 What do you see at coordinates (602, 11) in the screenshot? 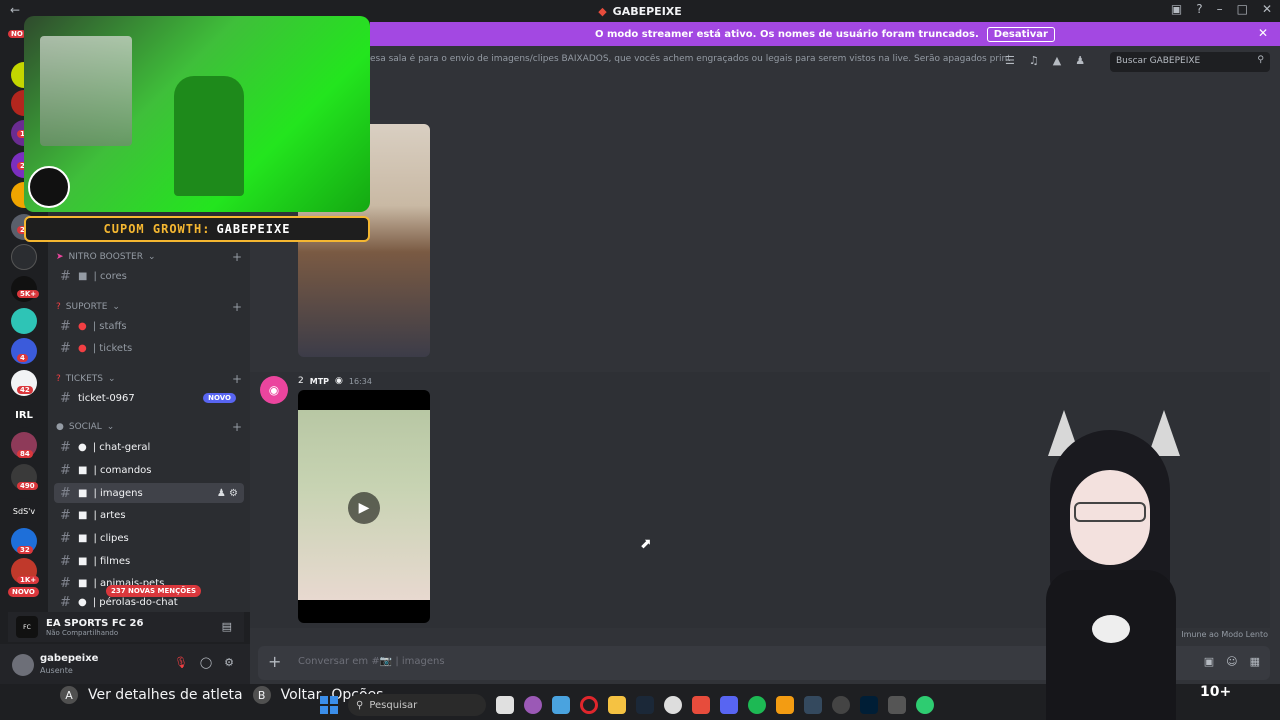
I see `server-icon: ◆` at bounding box center [602, 11].